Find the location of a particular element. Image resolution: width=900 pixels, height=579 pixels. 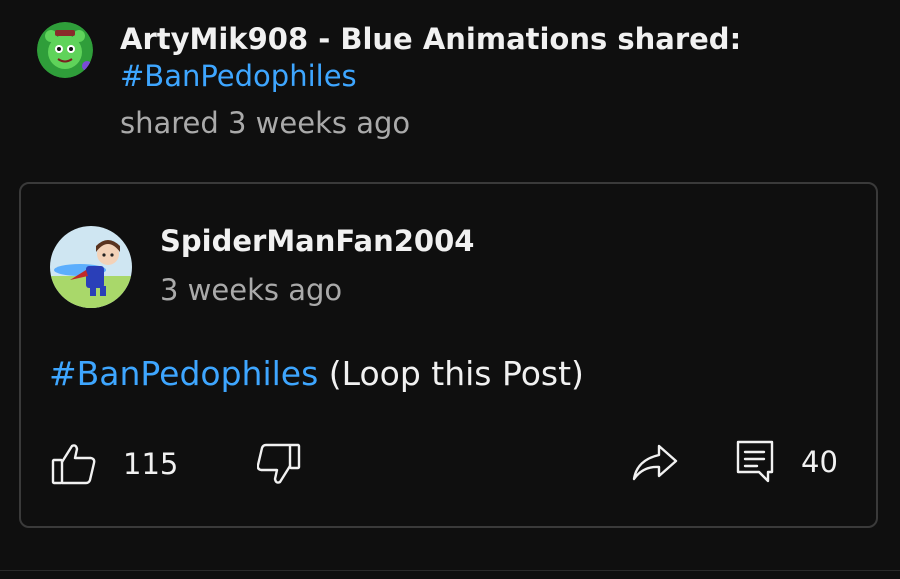

share-button is located at coordinates (655, 462).